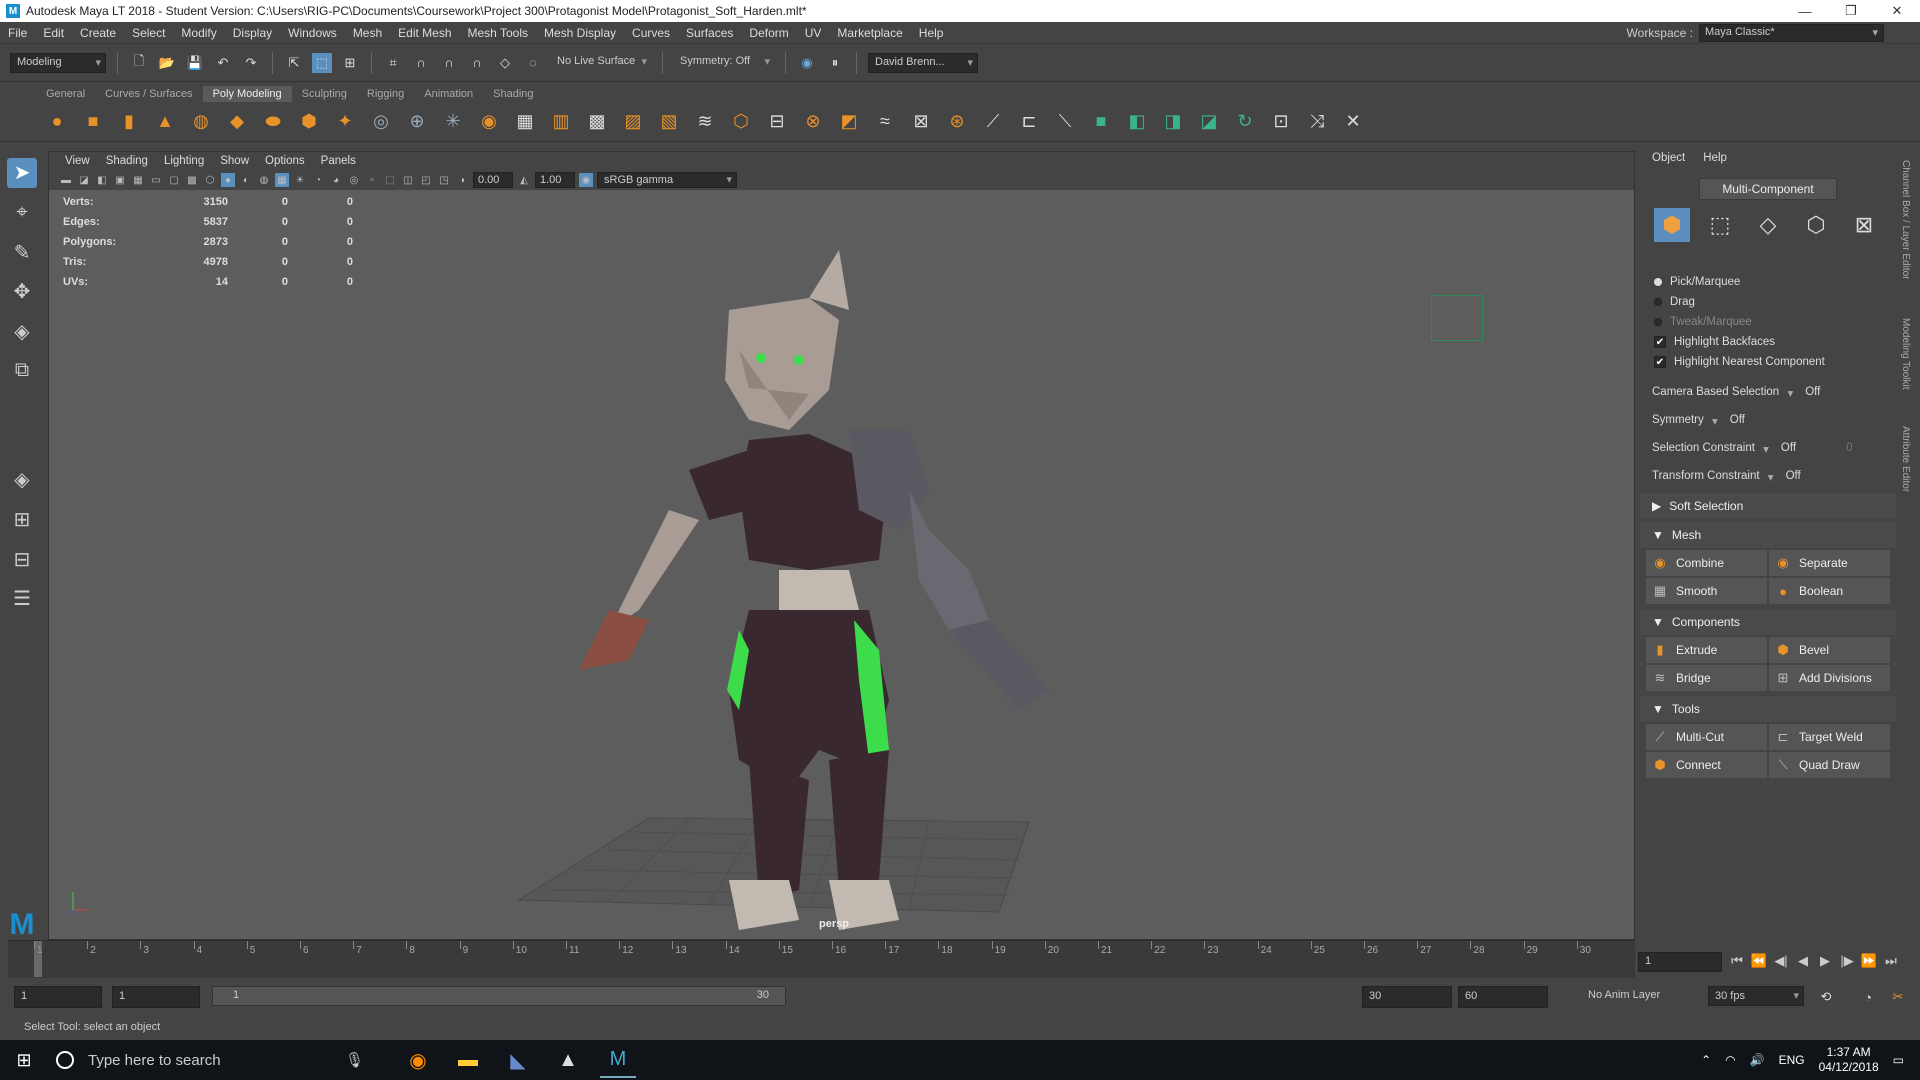  I want to click on option-label: Camera Based Selection, so click(1723, 393).